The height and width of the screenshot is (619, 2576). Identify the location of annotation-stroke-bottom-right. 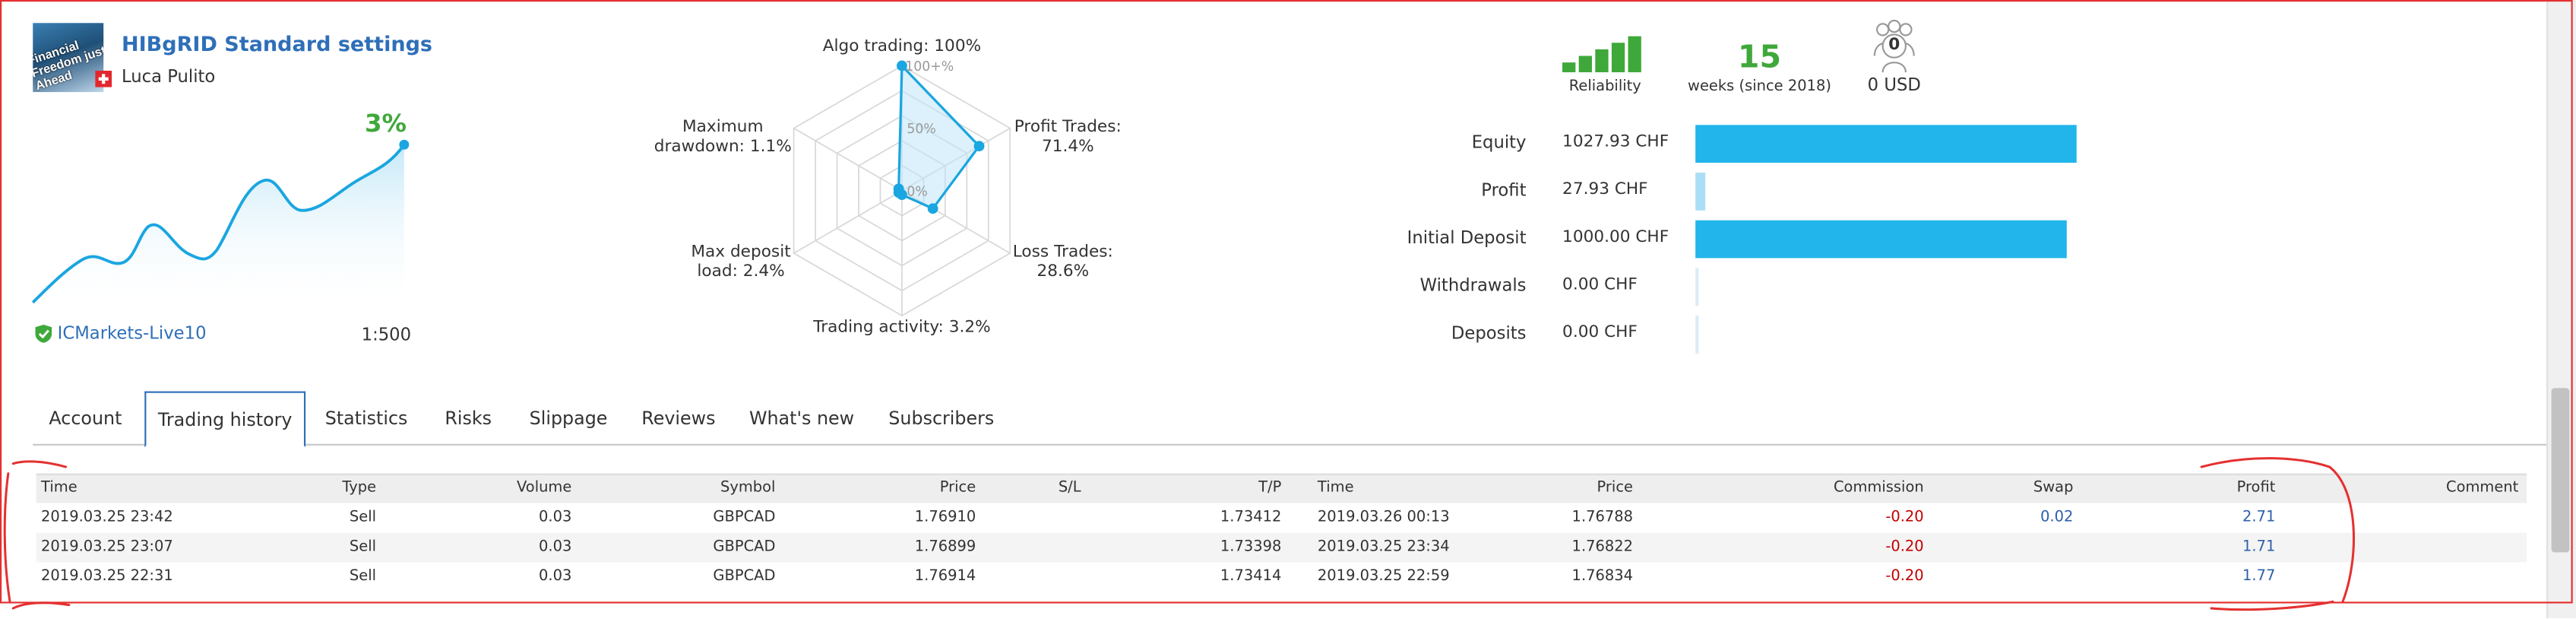
(2272, 606).